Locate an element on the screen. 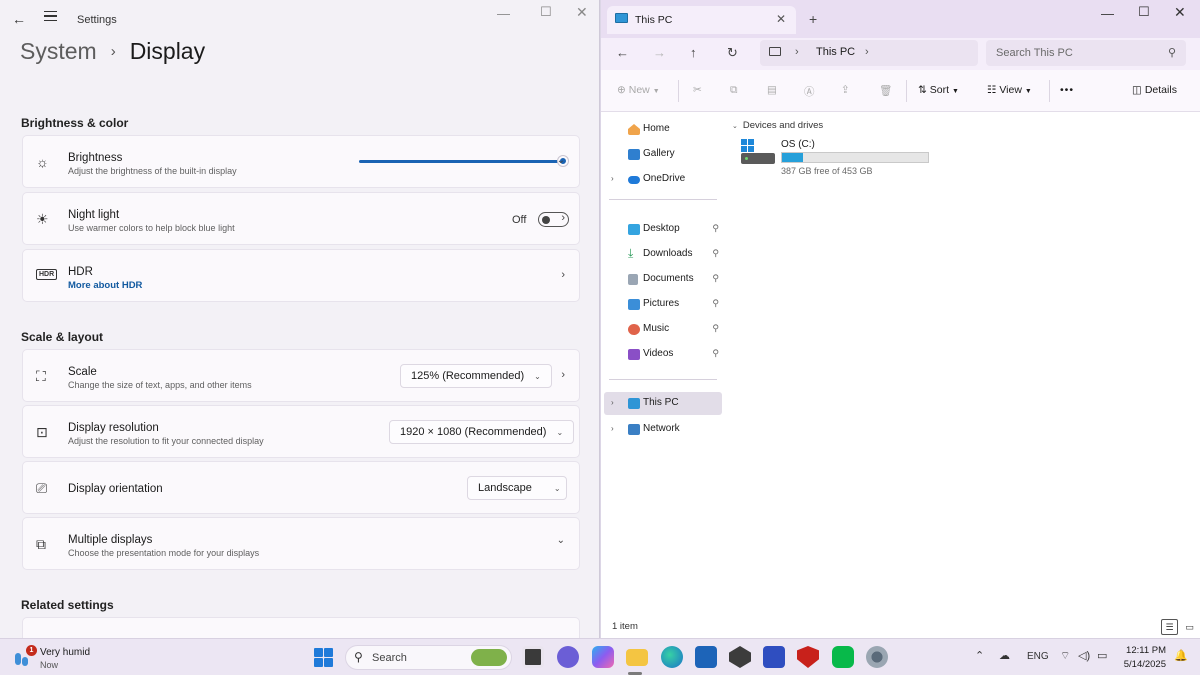  details-button: ◫ Details is located at coordinates (1154, 90).